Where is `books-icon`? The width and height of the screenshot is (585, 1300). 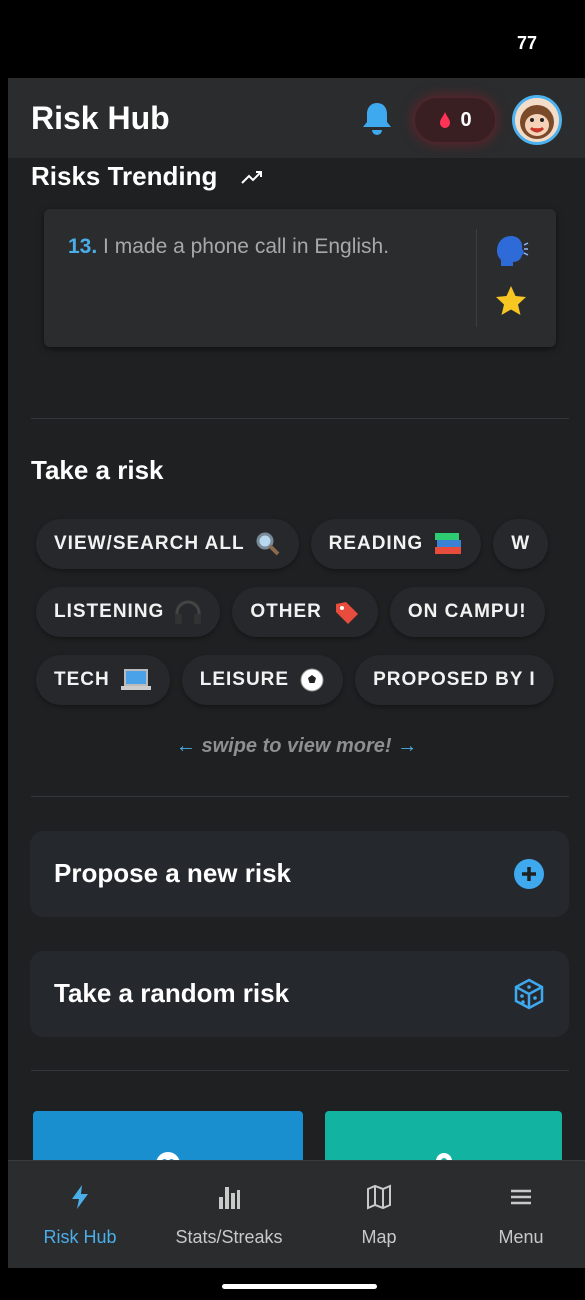 books-icon is located at coordinates (448, 544).